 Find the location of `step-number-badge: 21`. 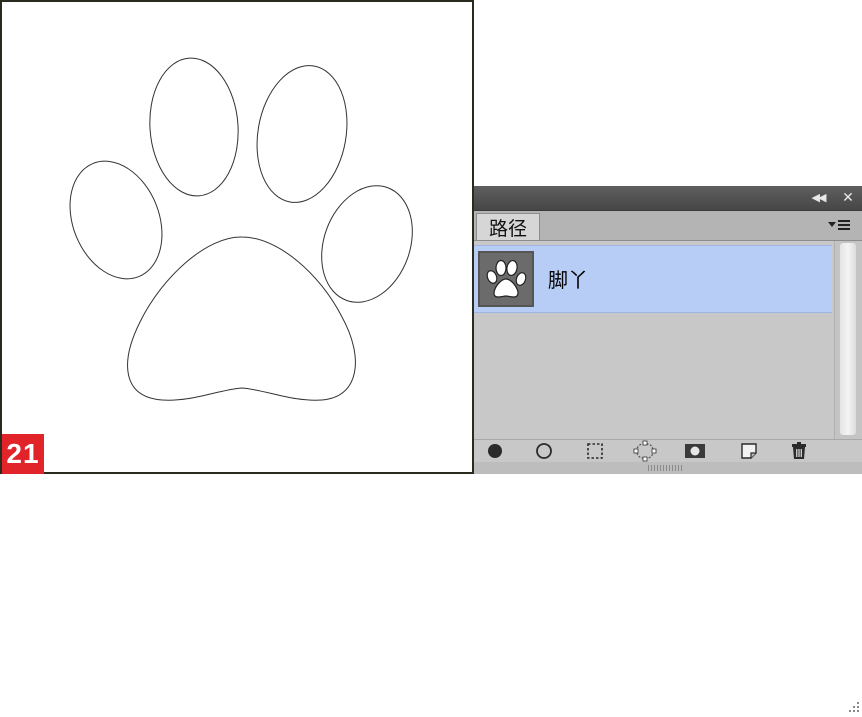

step-number-badge: 21 is located at coordinates (23, 454).